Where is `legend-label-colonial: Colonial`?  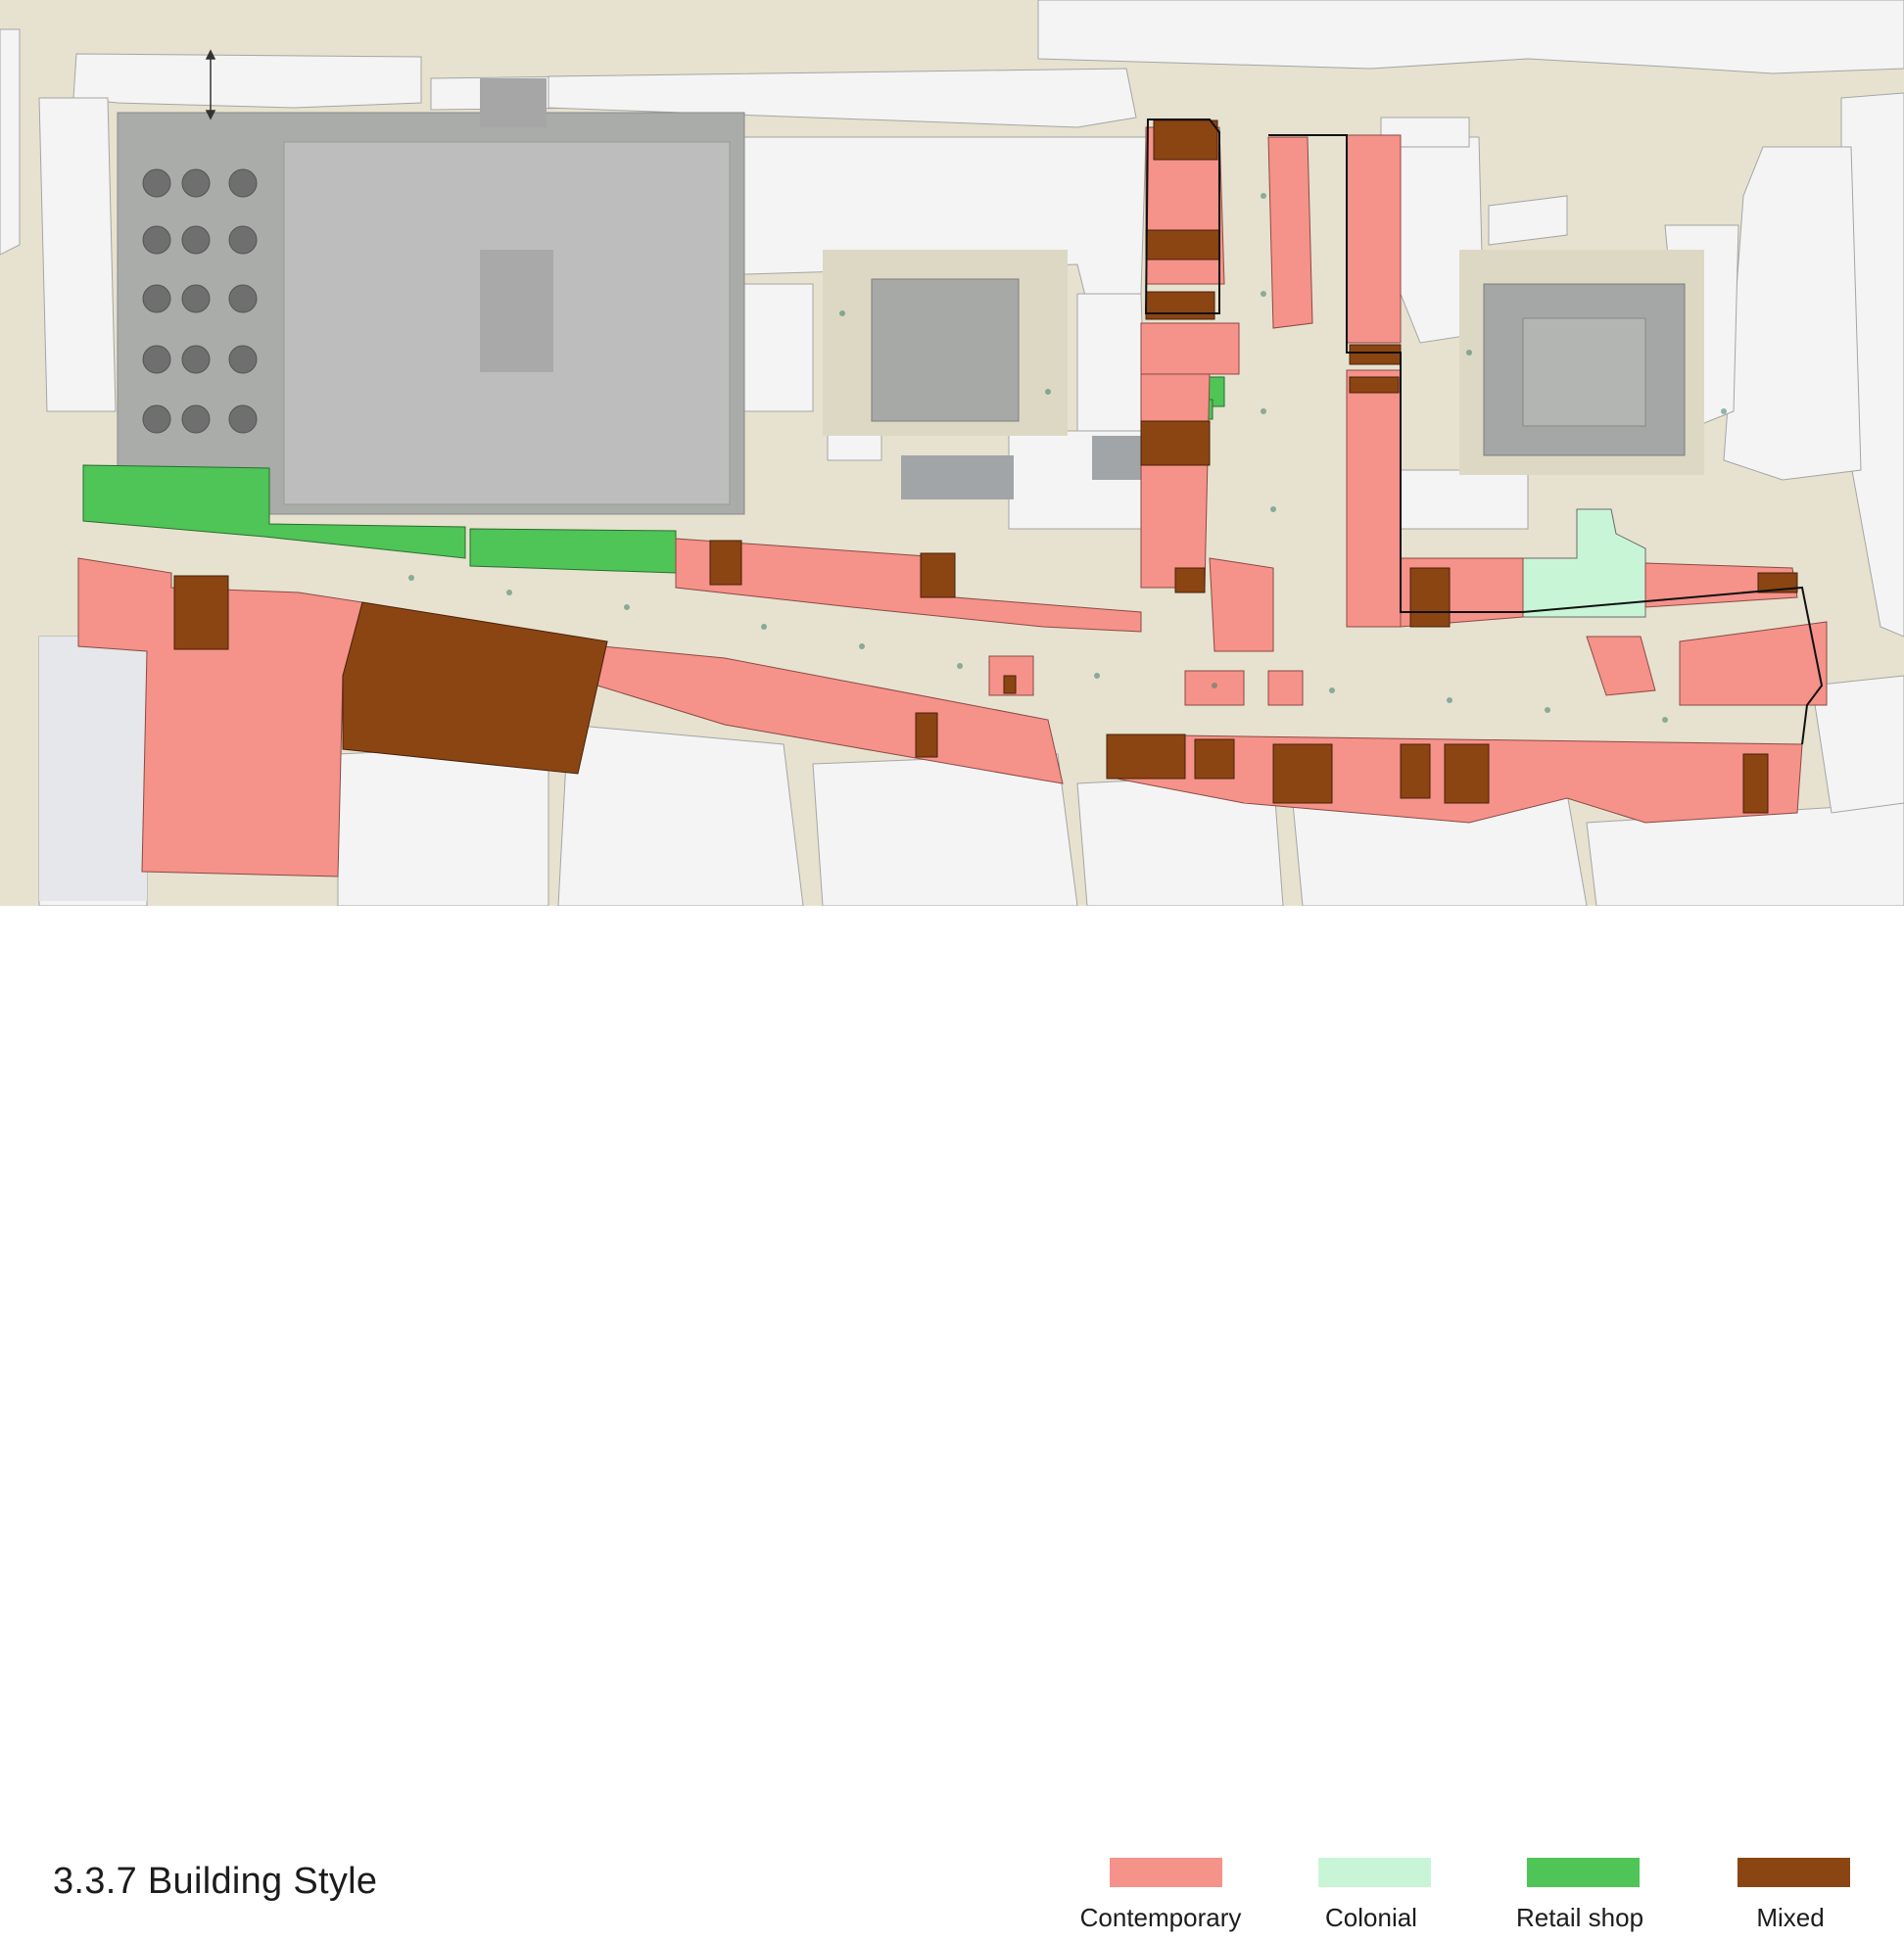 legend-label-colonial: Colonial is located at coordinates (1371, 1918).